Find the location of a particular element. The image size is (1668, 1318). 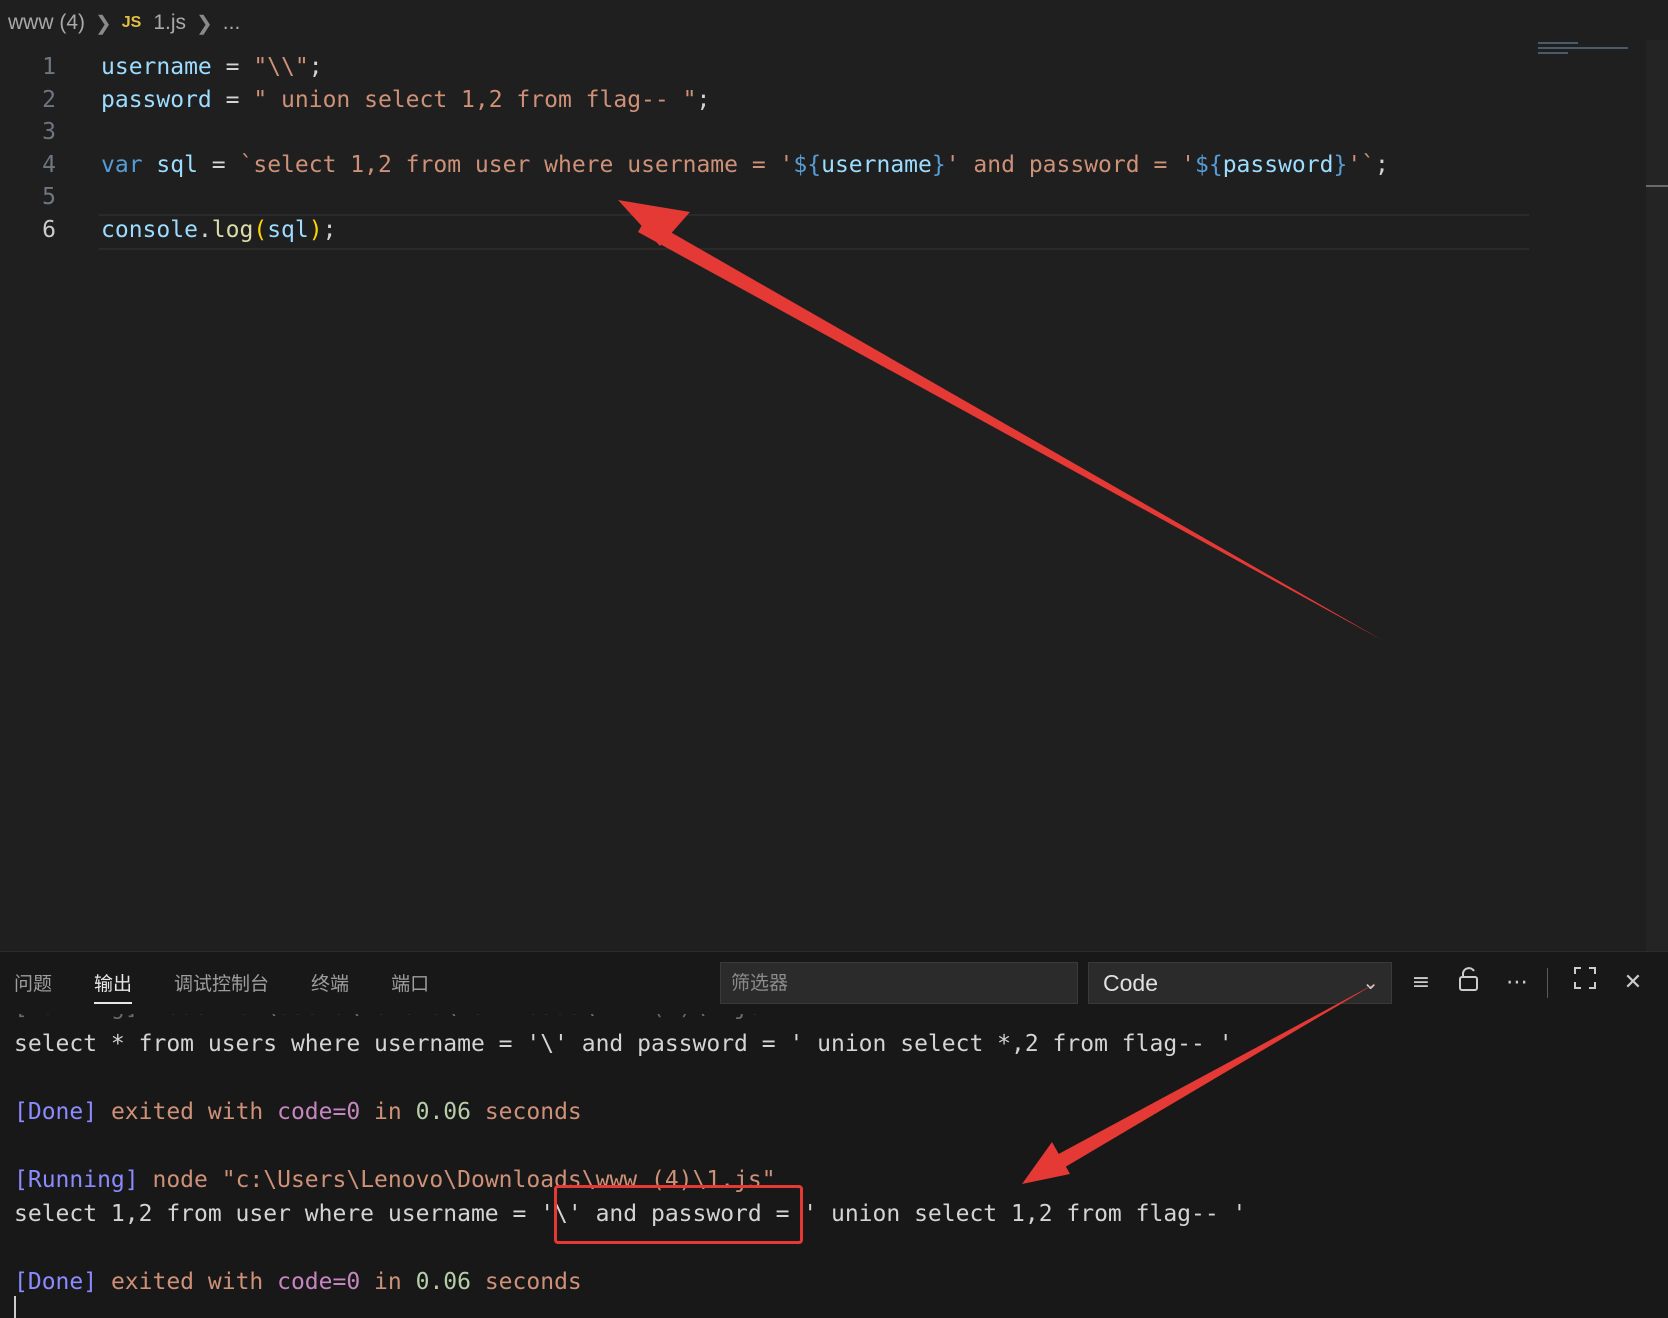

chevron-down-icon: ⌄ is located at coordinates (1370, 983).